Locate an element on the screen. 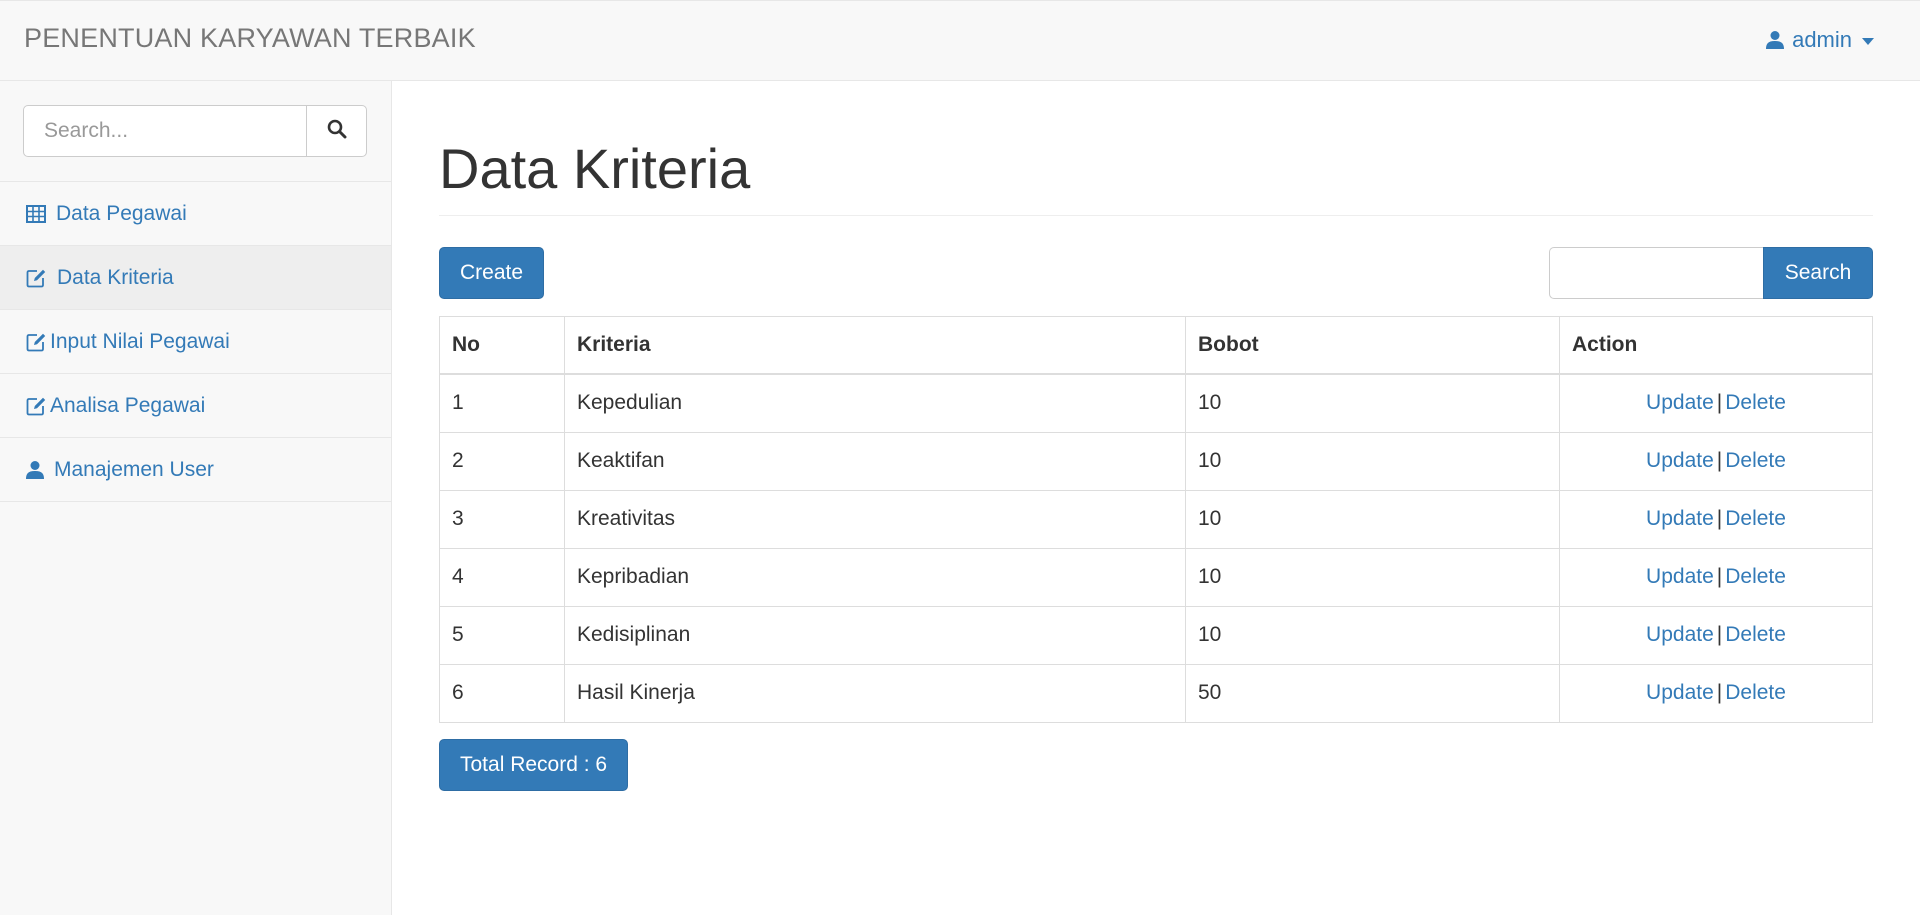 The height and width of the screenshot is (915, 1920). cell-no: 2 is located at coordinates (502, 461).